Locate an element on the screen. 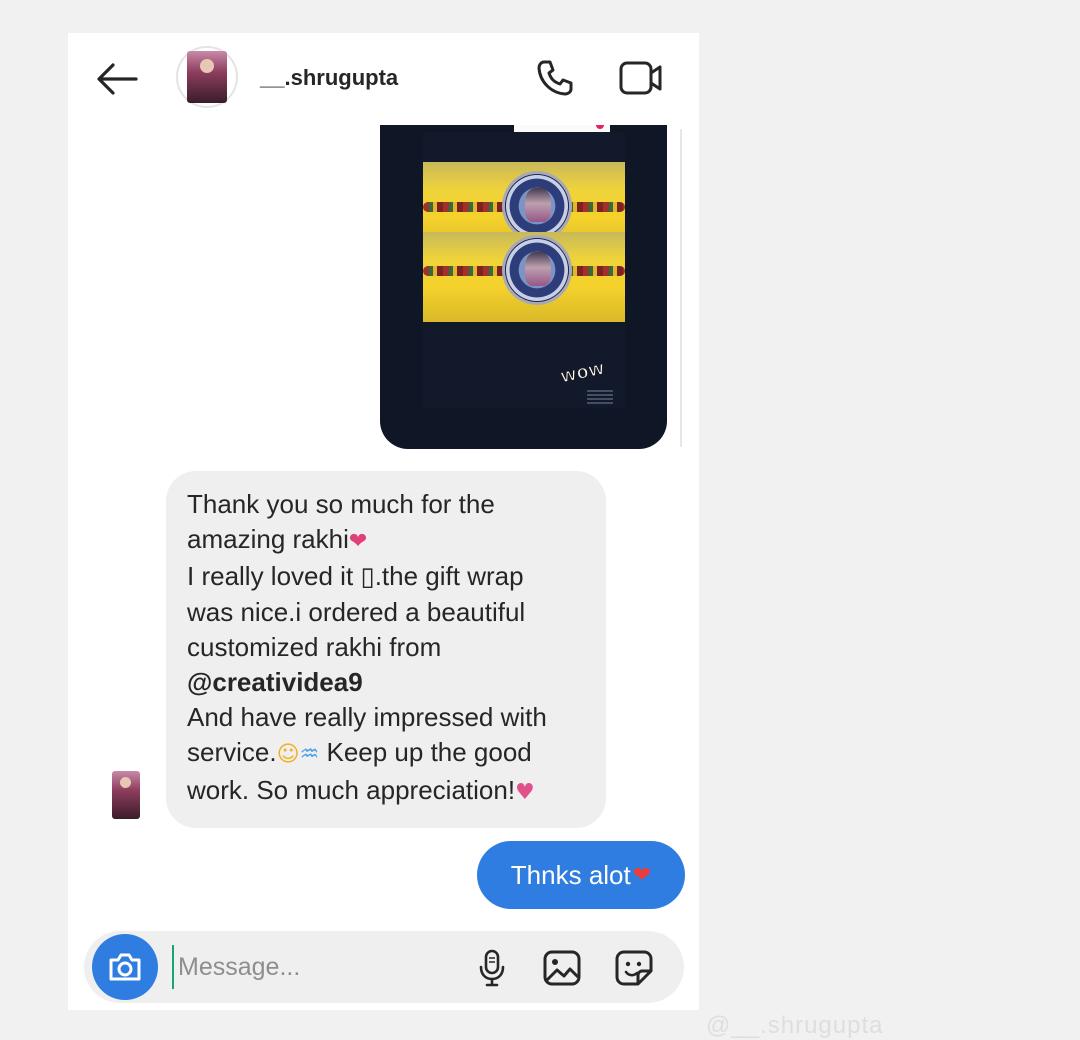 This screenshot has width=1080, height=1040. heart-emoji-icon: ❤ is located at coordinates (358, 542).